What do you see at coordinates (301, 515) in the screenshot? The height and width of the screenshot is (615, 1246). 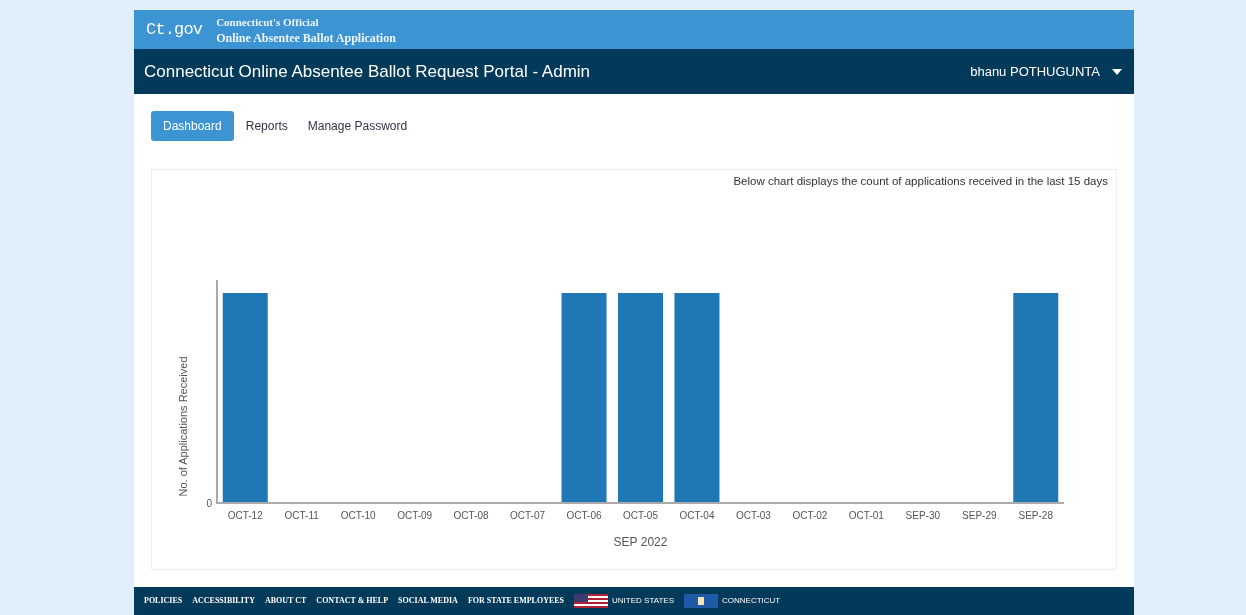 I see `x-tick-label: OCT-11` at bounding box center [301, 515].